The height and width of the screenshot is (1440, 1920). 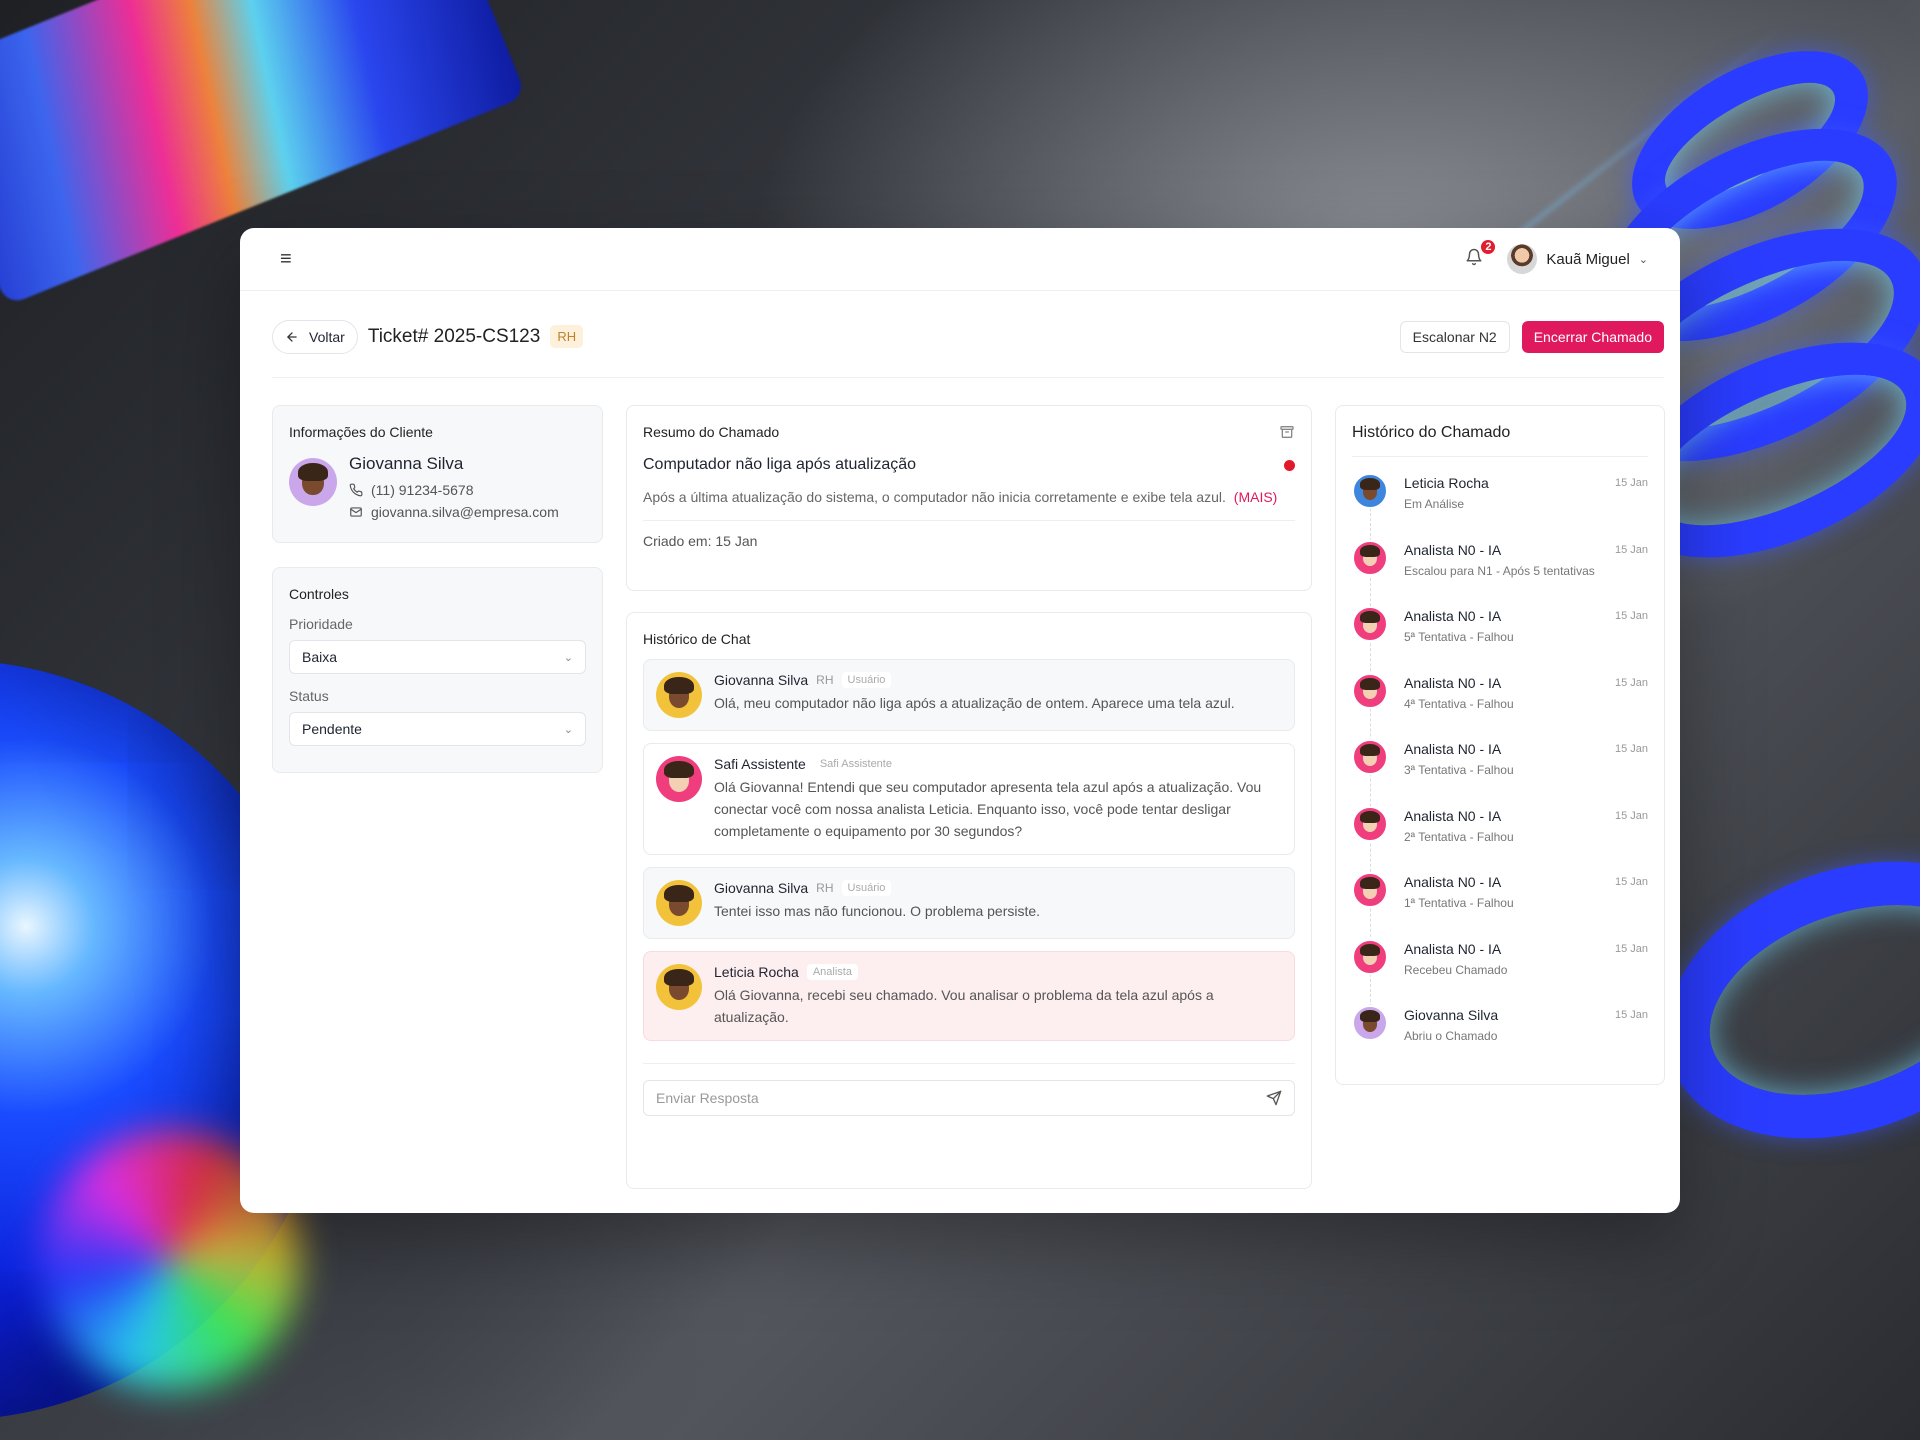 I want to click on history-status: 5ª Tentativa - Falhou, so click(x=1459, y=637).